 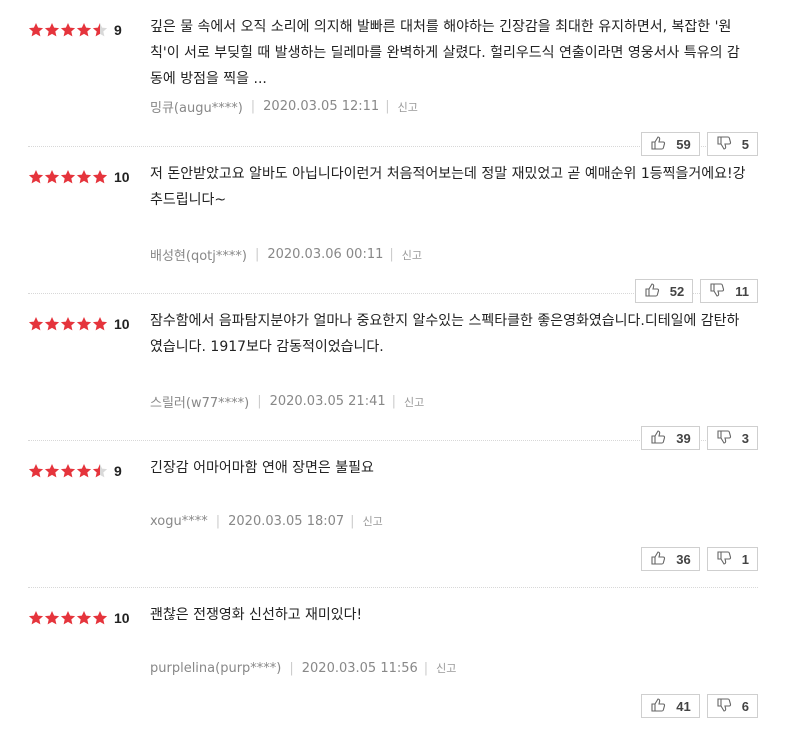 What do you see at coordinates (321, 106) in the screenshot?
I see `review-date: 2020.03.05 12:11` at bounding box center [321, 106].